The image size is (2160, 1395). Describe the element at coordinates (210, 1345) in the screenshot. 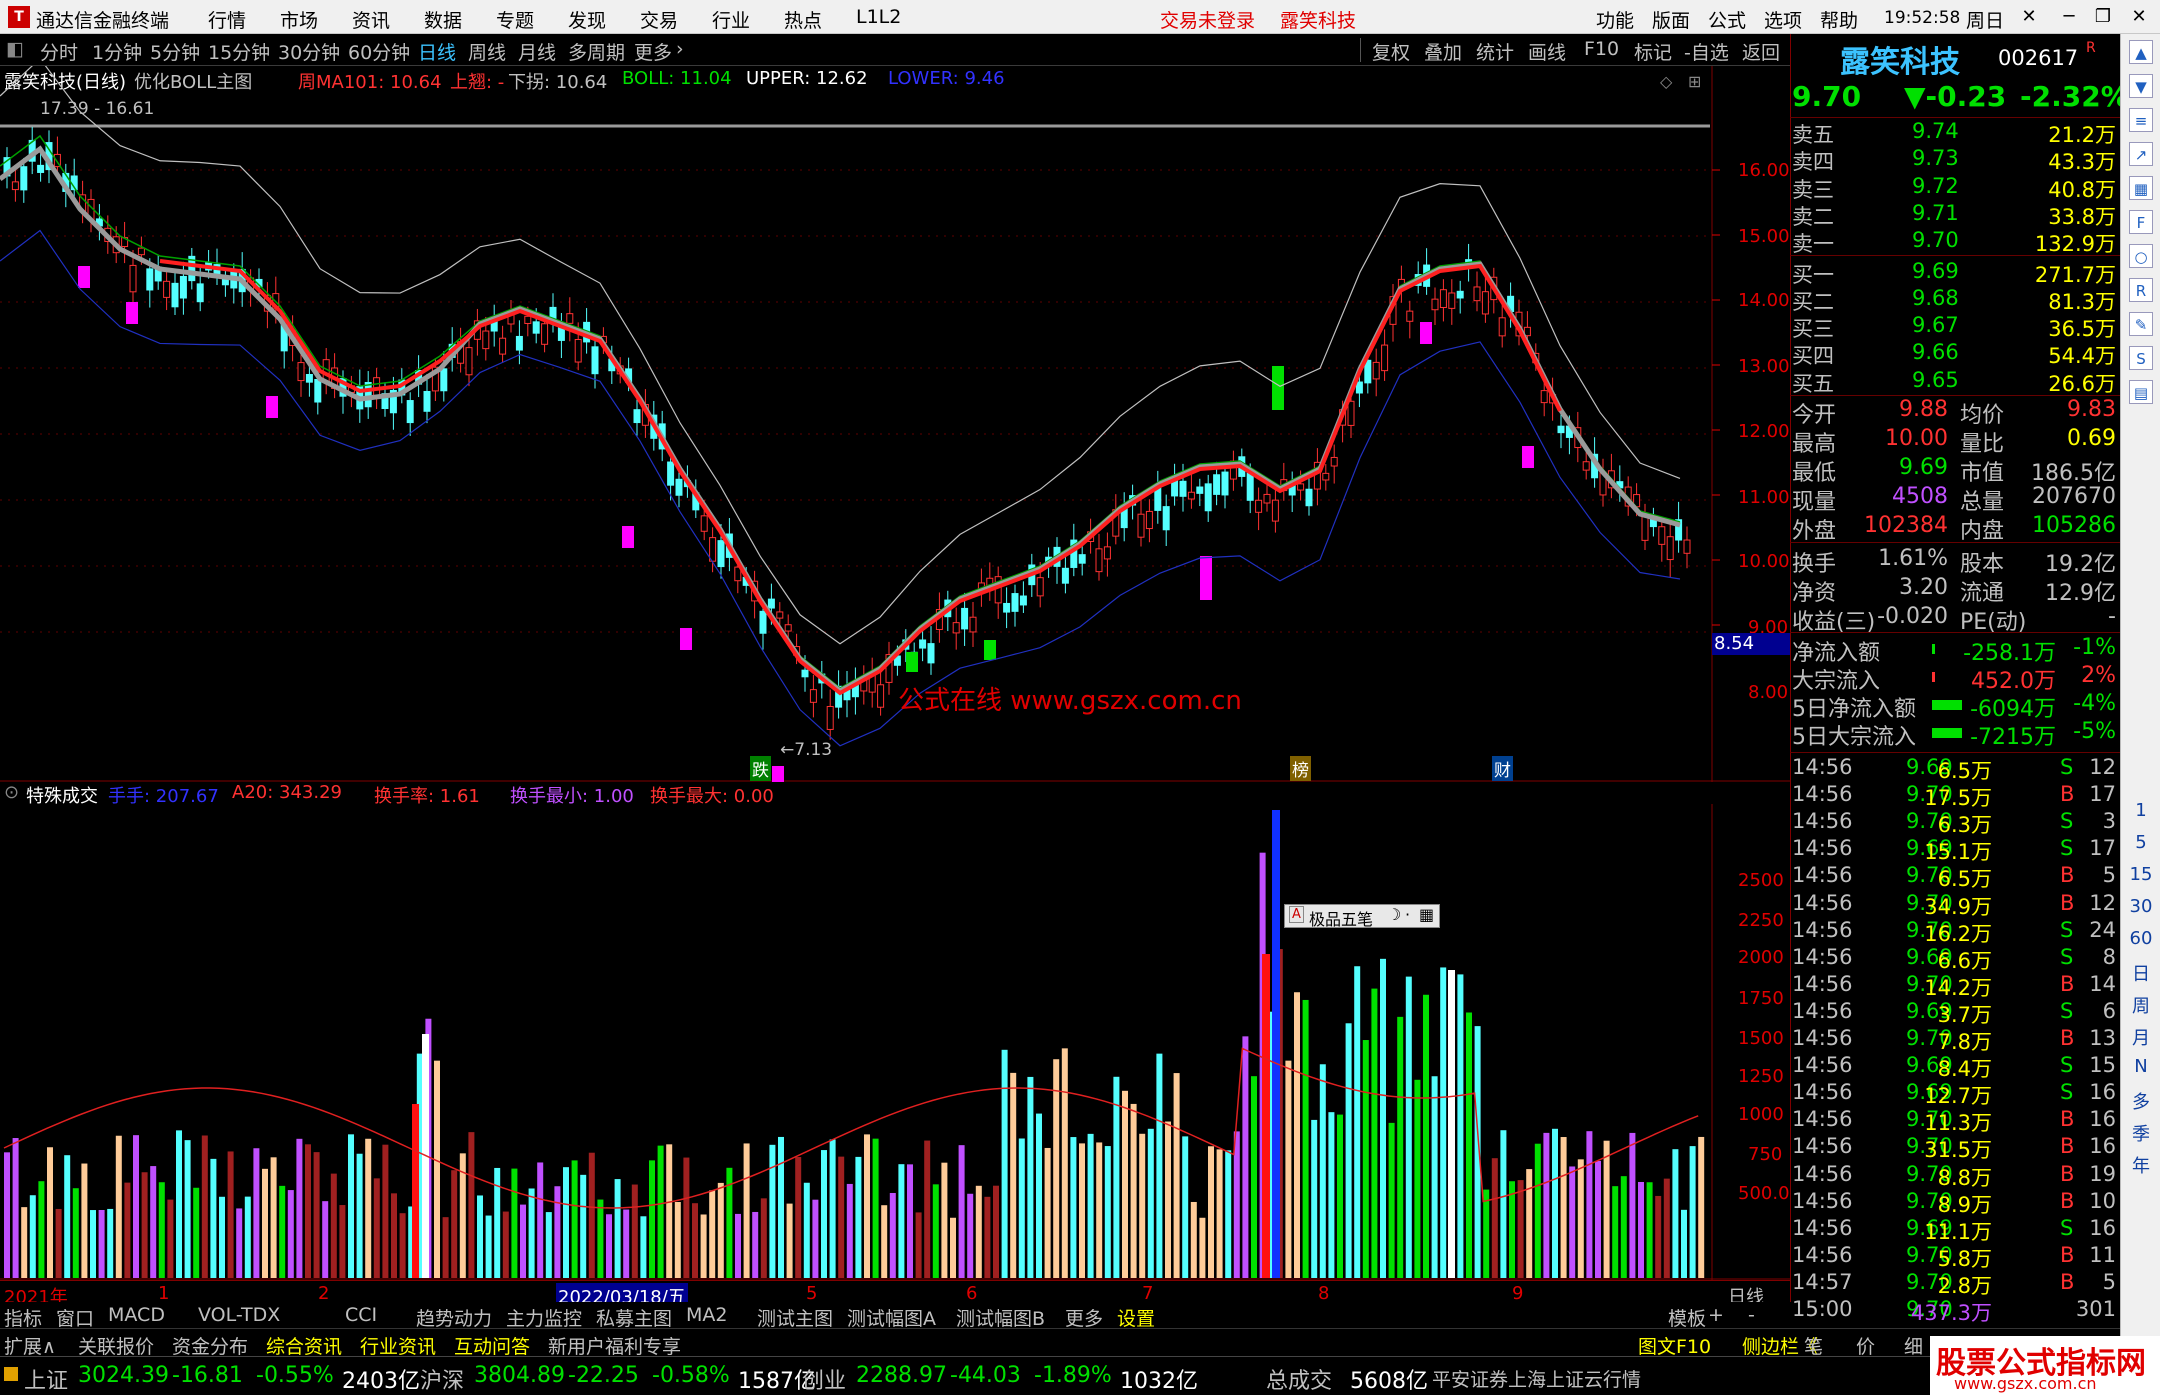

I see `bottom-link: 资金分布` at that location.